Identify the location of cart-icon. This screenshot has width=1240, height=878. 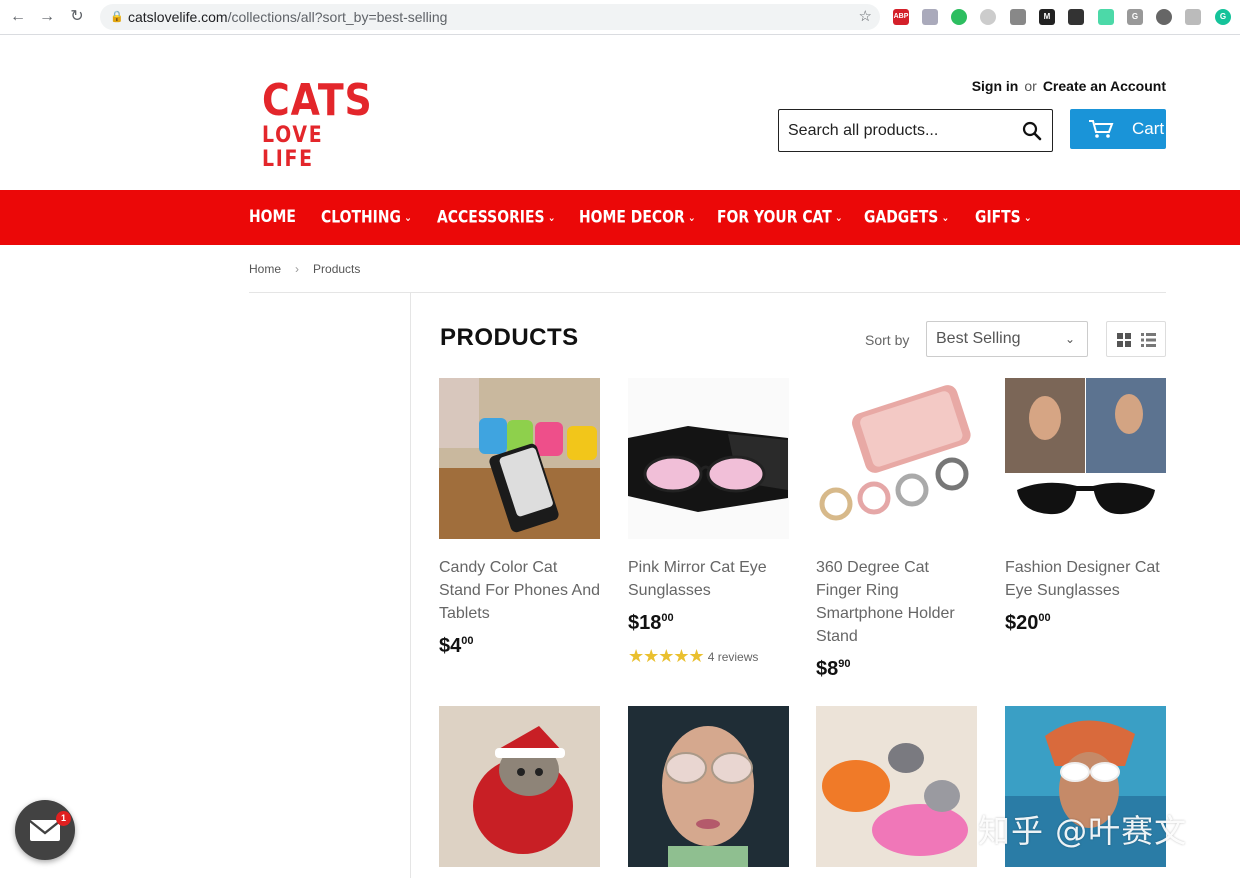
(1101, 129).